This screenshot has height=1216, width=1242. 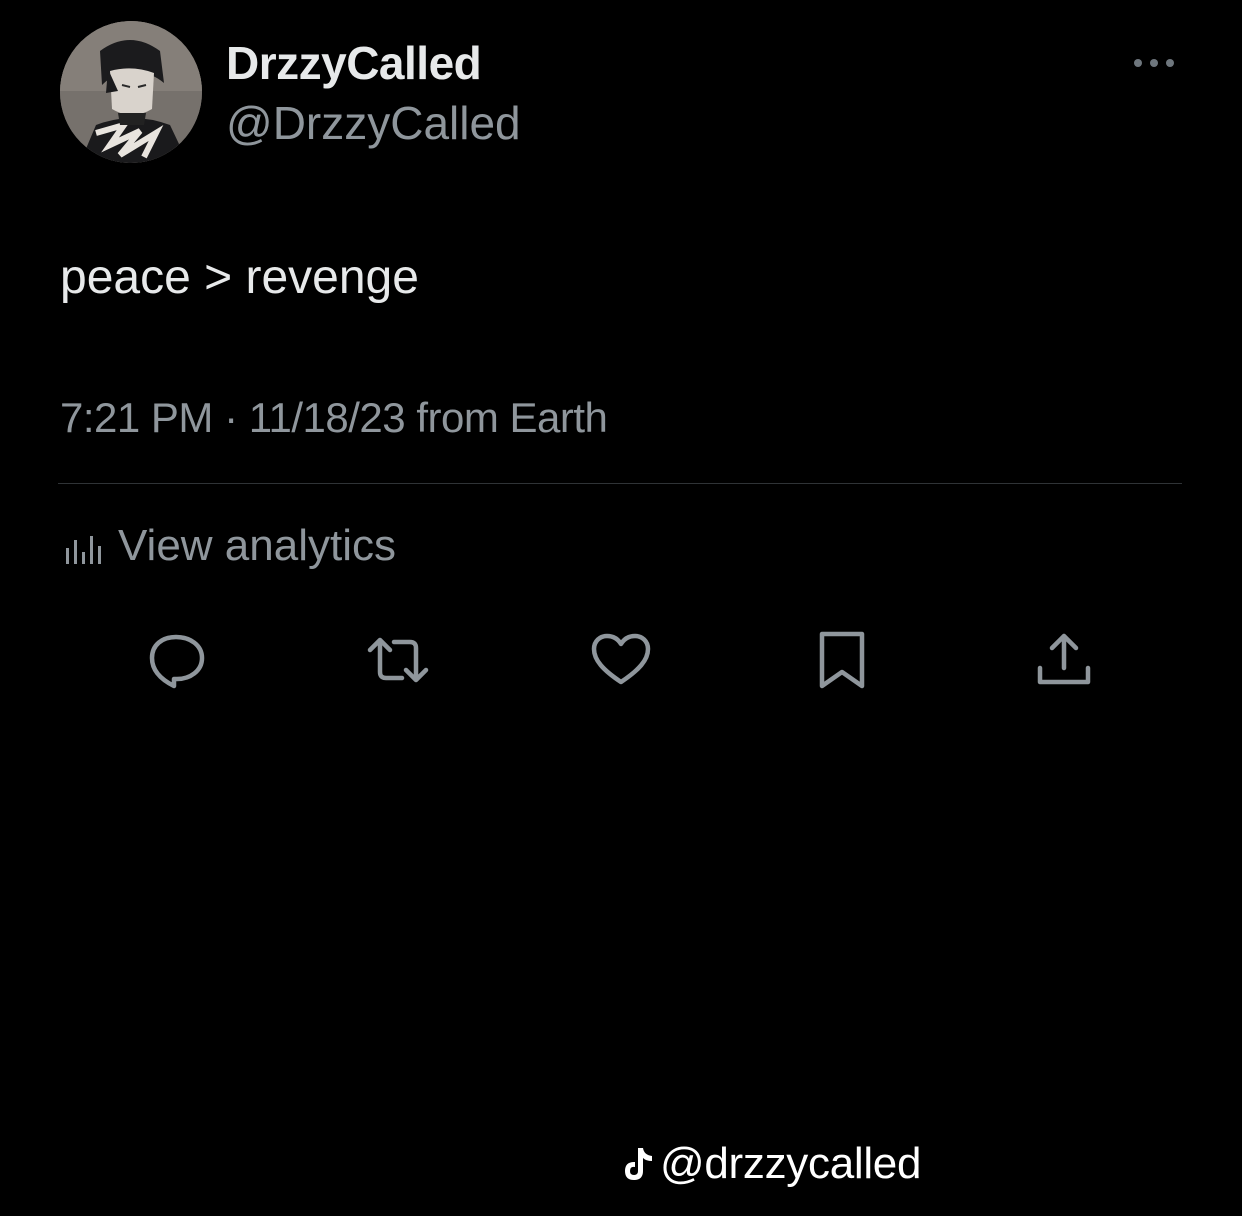 I want to click on bookmark-icon, so click(x=842, y=660).